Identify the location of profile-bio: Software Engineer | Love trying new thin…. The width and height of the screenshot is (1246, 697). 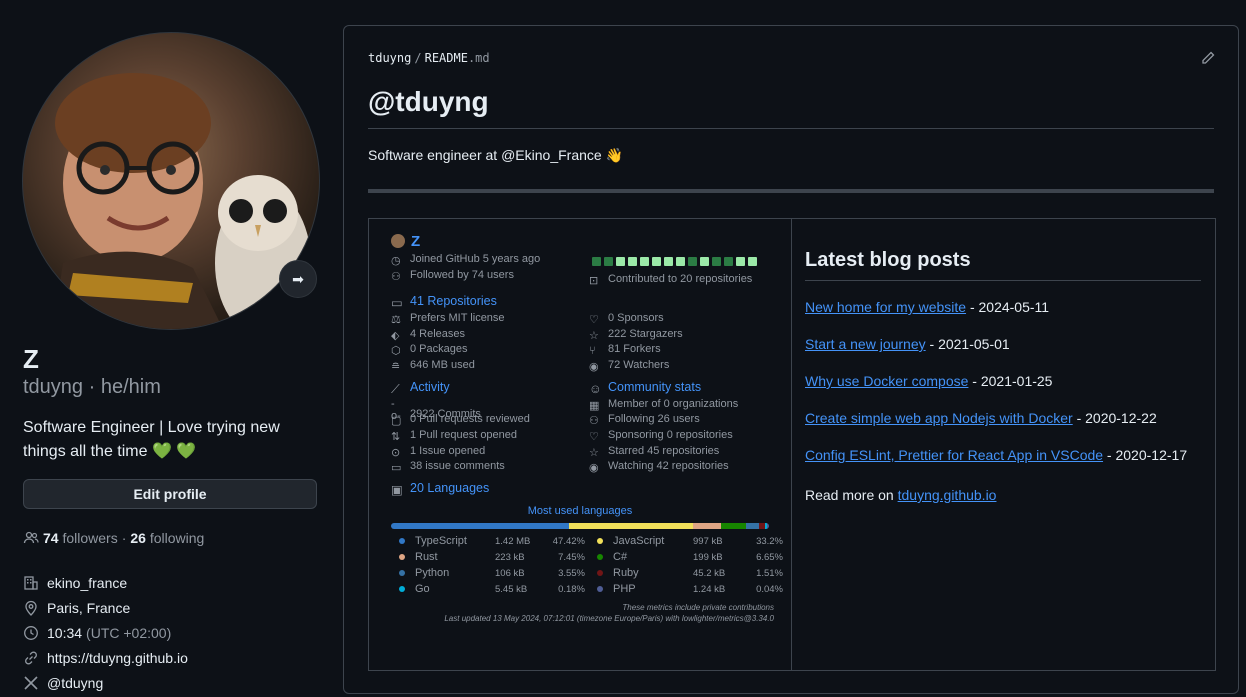
(168, 440).